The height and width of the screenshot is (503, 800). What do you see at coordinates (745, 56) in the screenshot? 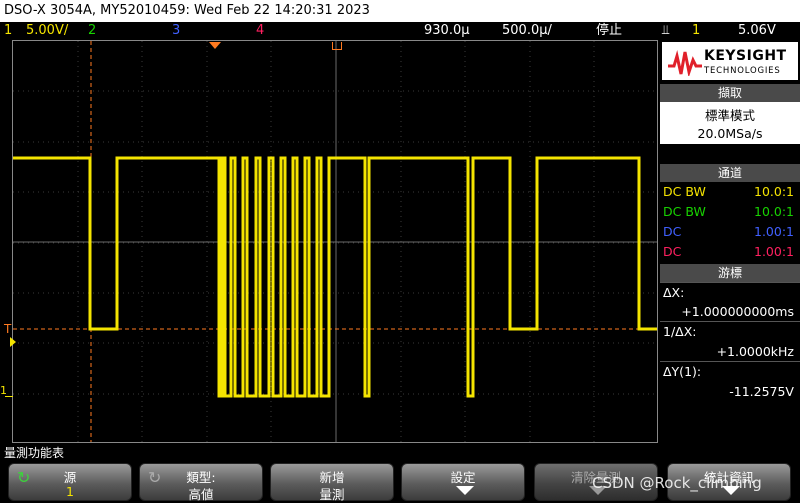
I see `brand-name: KEYSIGHT` at bounding box center [745, 56].